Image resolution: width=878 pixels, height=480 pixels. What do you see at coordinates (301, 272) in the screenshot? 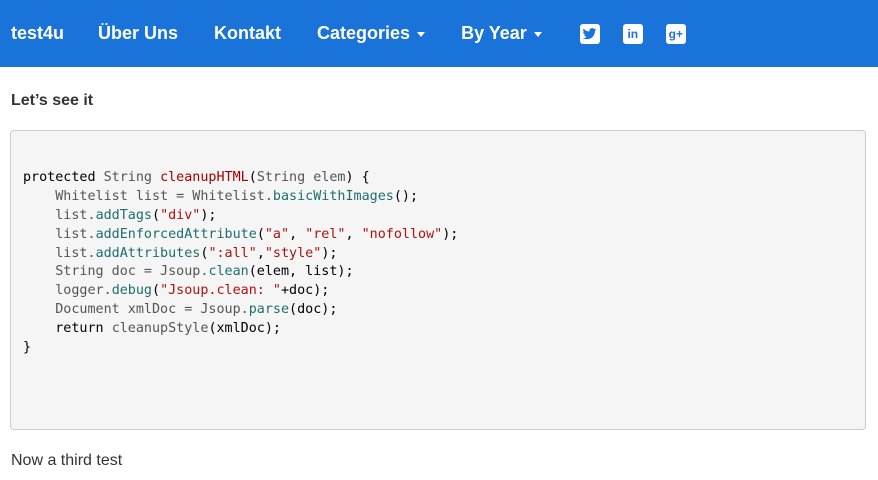
I see `code-token: (elem, list);` at bounding box center [301, 272].